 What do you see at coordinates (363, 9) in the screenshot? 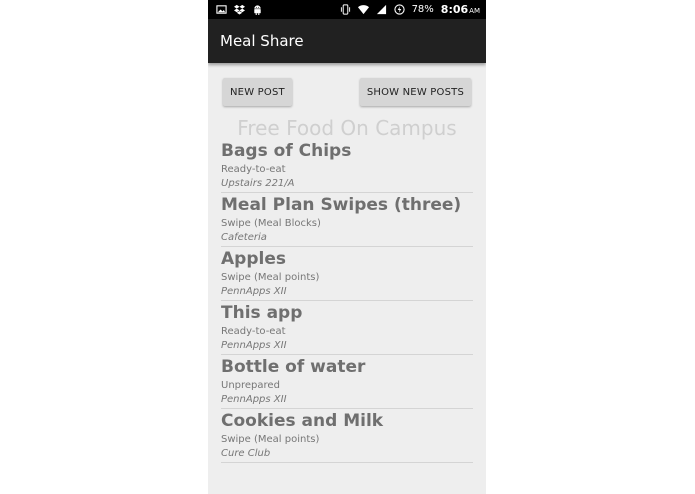
I see `wifi-icon` at bounding box center [363, 9].